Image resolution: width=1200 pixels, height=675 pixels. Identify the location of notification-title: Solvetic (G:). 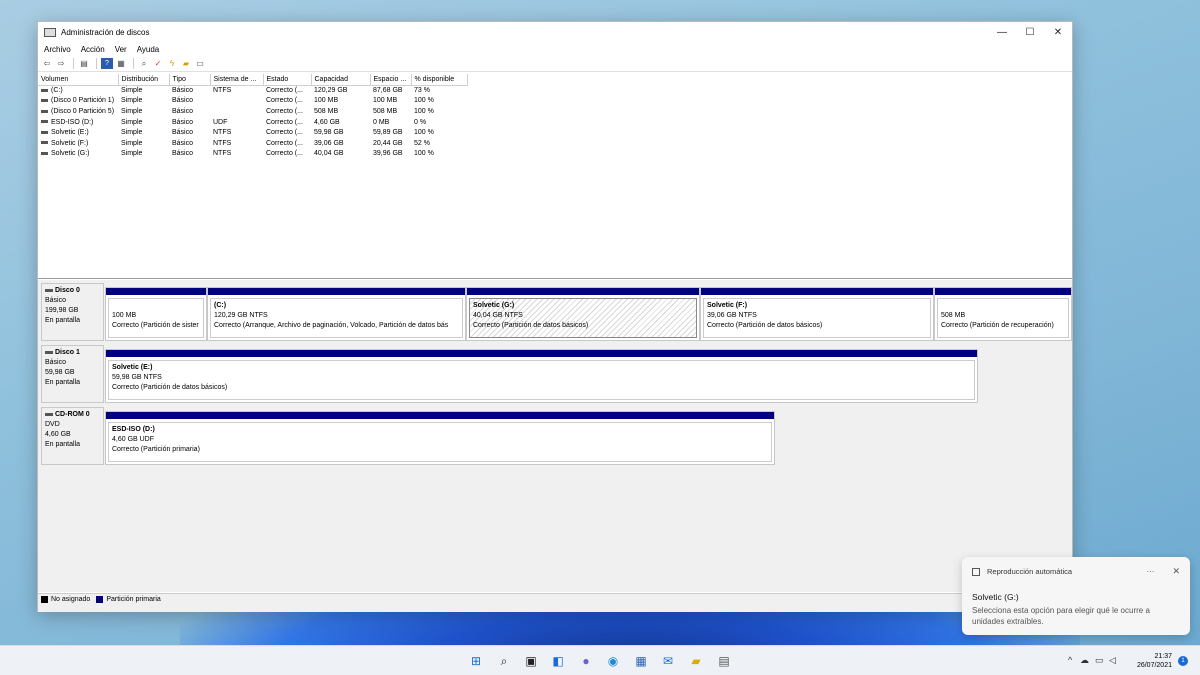
(995, 597).